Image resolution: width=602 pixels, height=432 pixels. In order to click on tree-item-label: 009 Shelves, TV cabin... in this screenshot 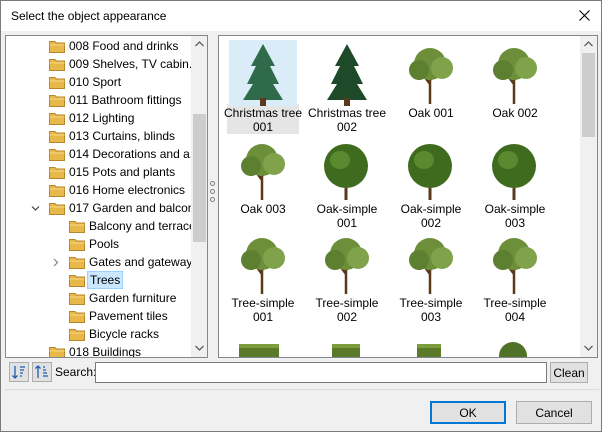, I will do `click(134, 64)`.